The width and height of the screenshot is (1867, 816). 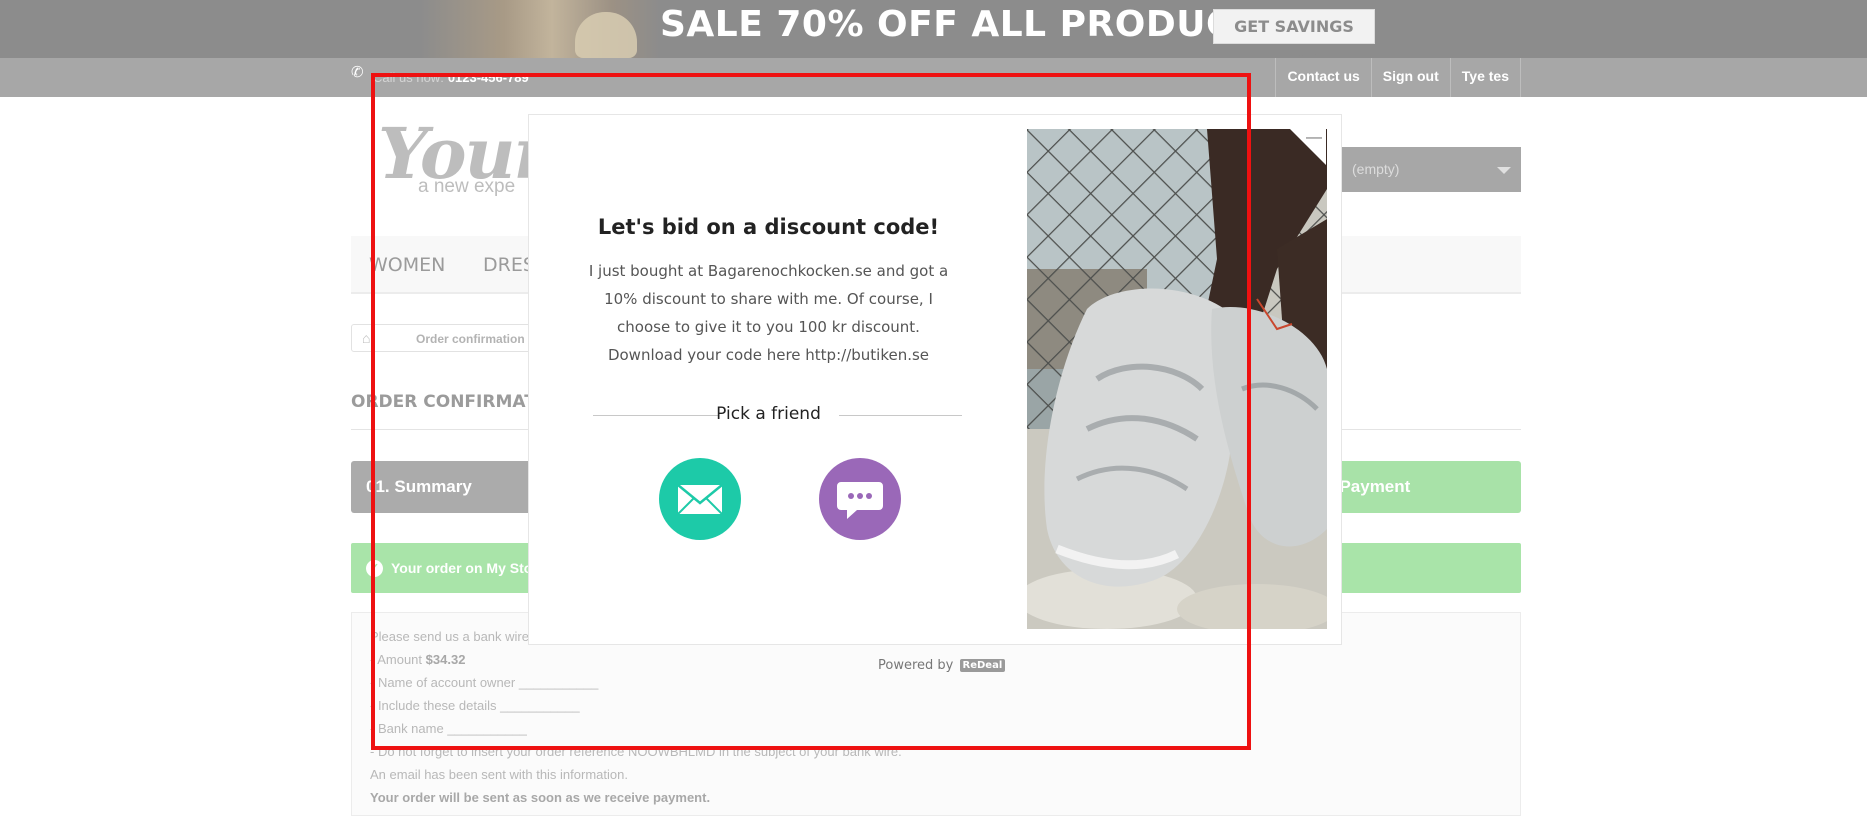 I want to click on redeal-logo-re: Re, so click(x=969, y=665).